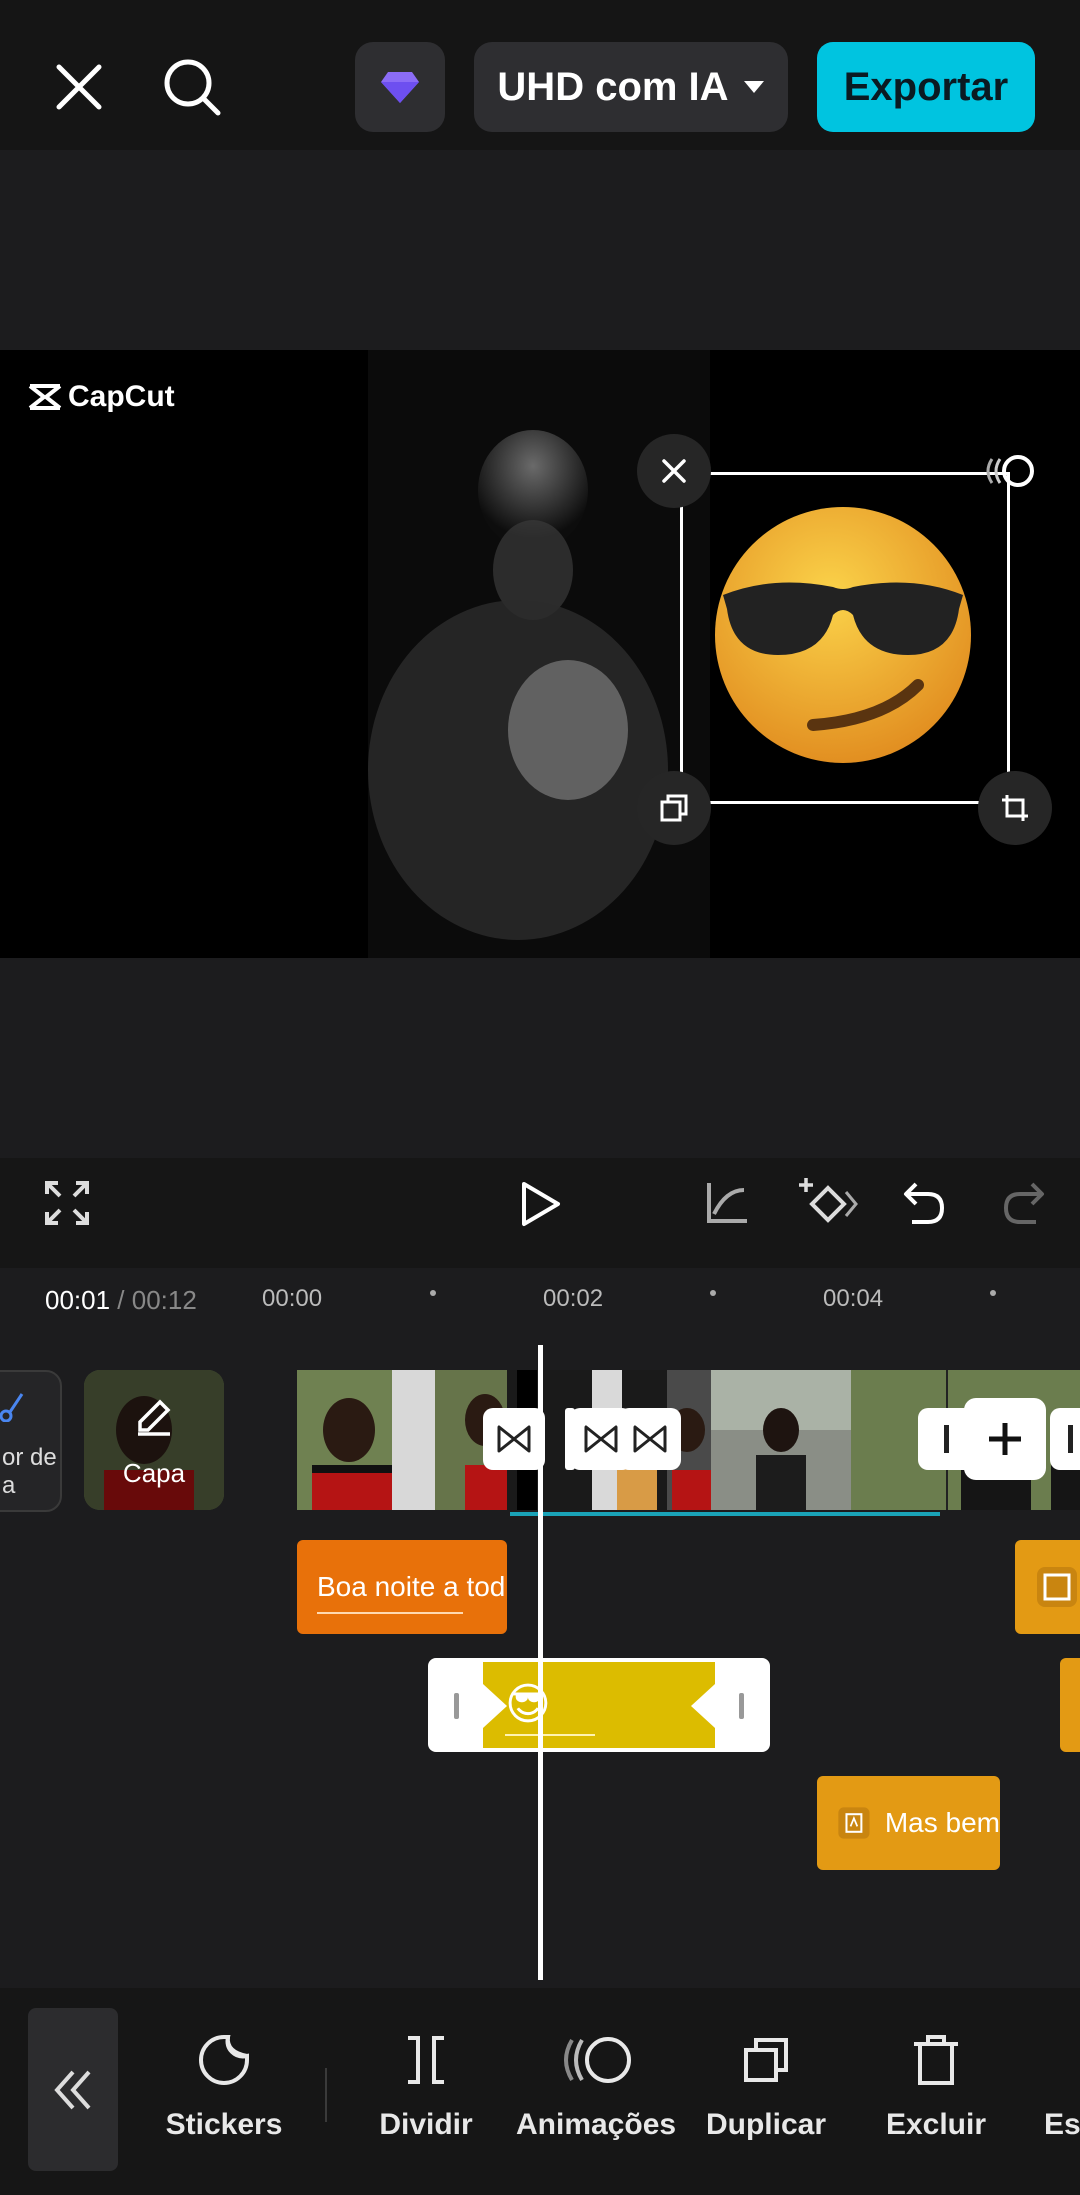  What do you see at coordinates (741, 1706) in the screenshot?
I see `trim-handle-right` at bounding box center [741, 1706].